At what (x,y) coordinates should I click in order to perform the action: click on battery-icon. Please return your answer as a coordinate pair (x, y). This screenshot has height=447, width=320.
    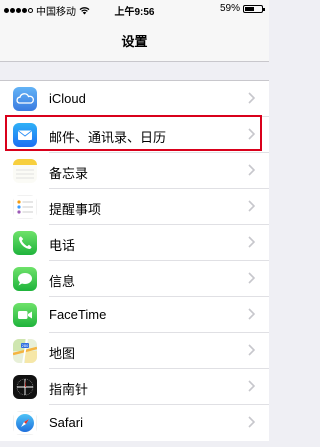
    Looking at the image, I should click on (254, 8).